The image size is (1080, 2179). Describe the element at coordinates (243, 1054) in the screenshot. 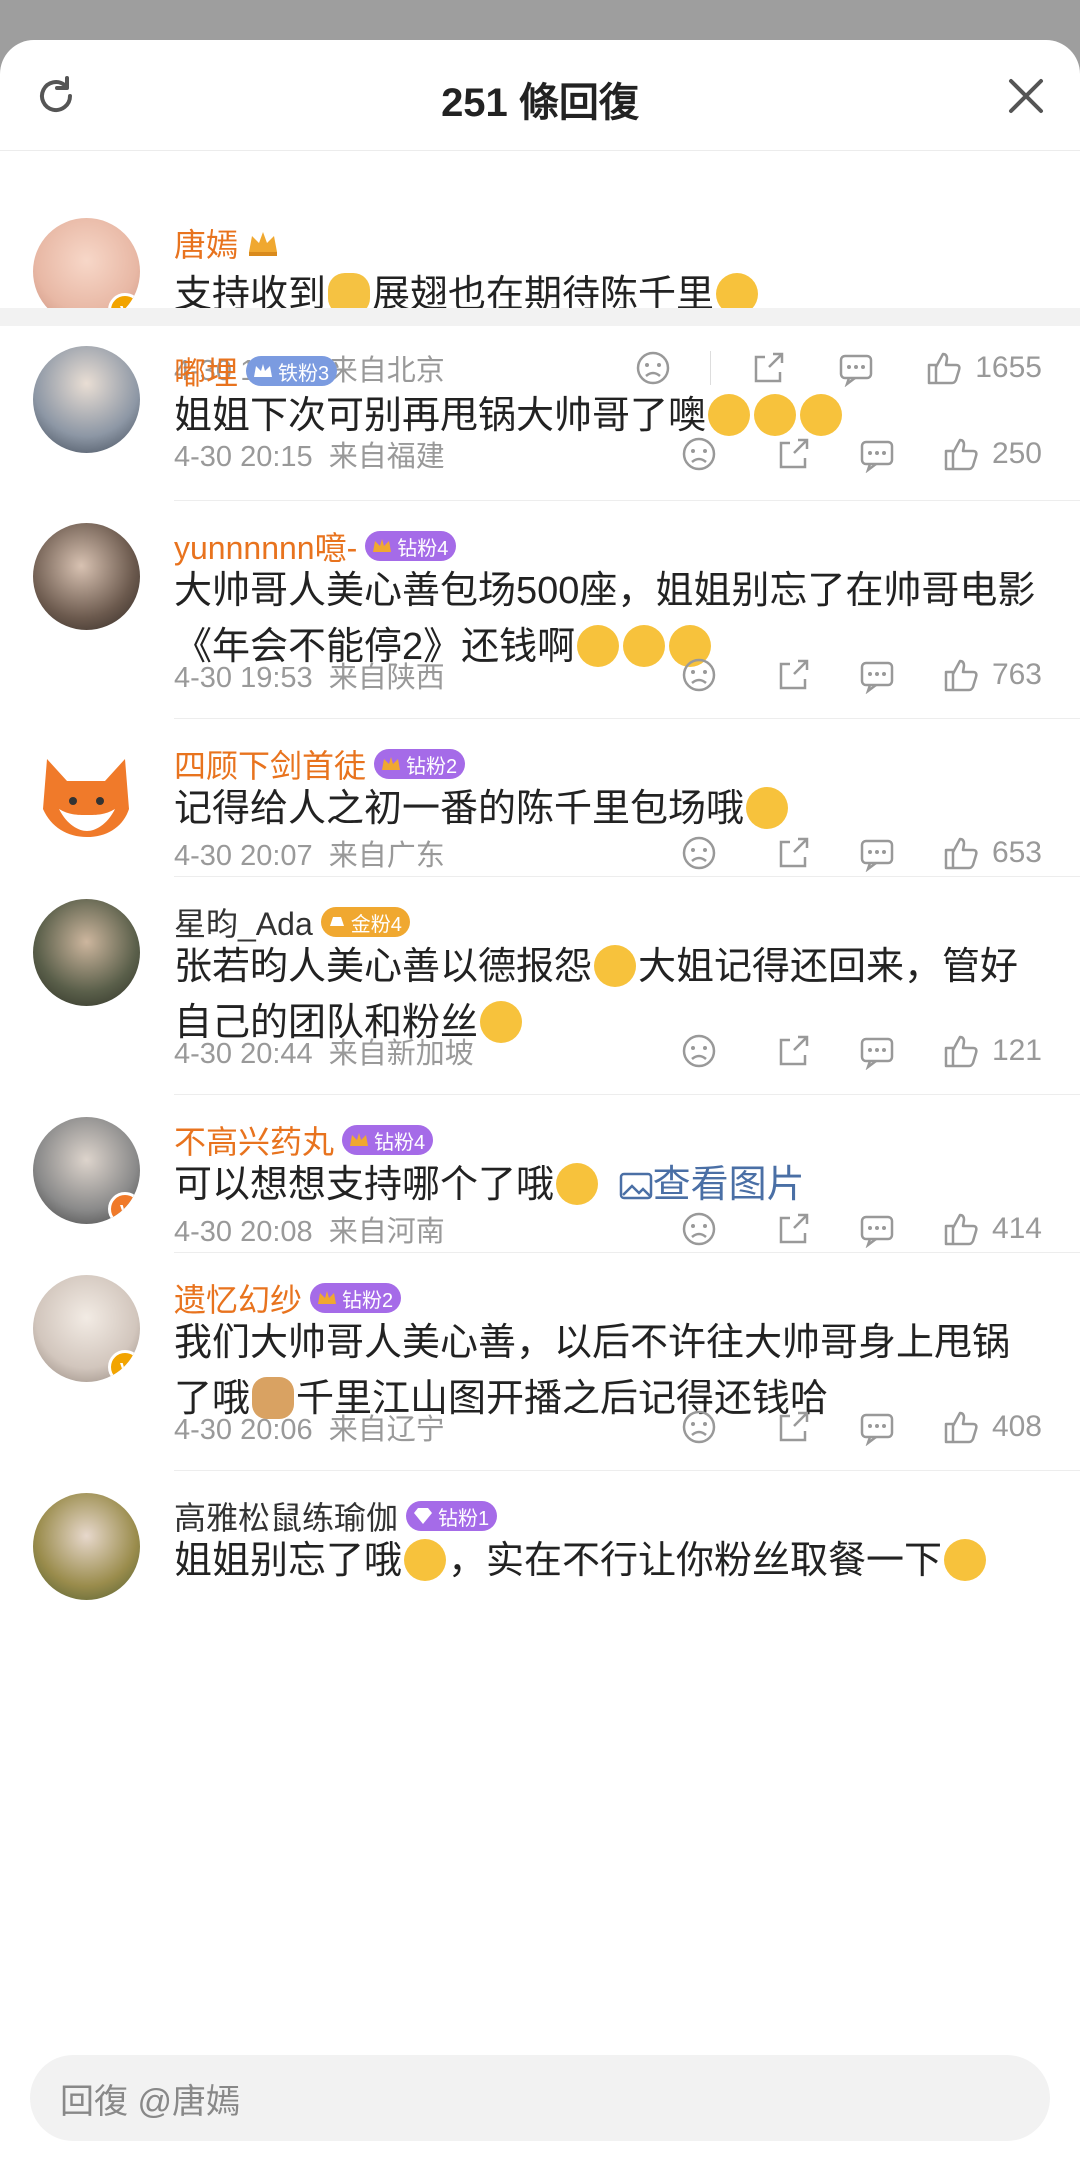

I see `time-text: 4-30 20:44` at that location.